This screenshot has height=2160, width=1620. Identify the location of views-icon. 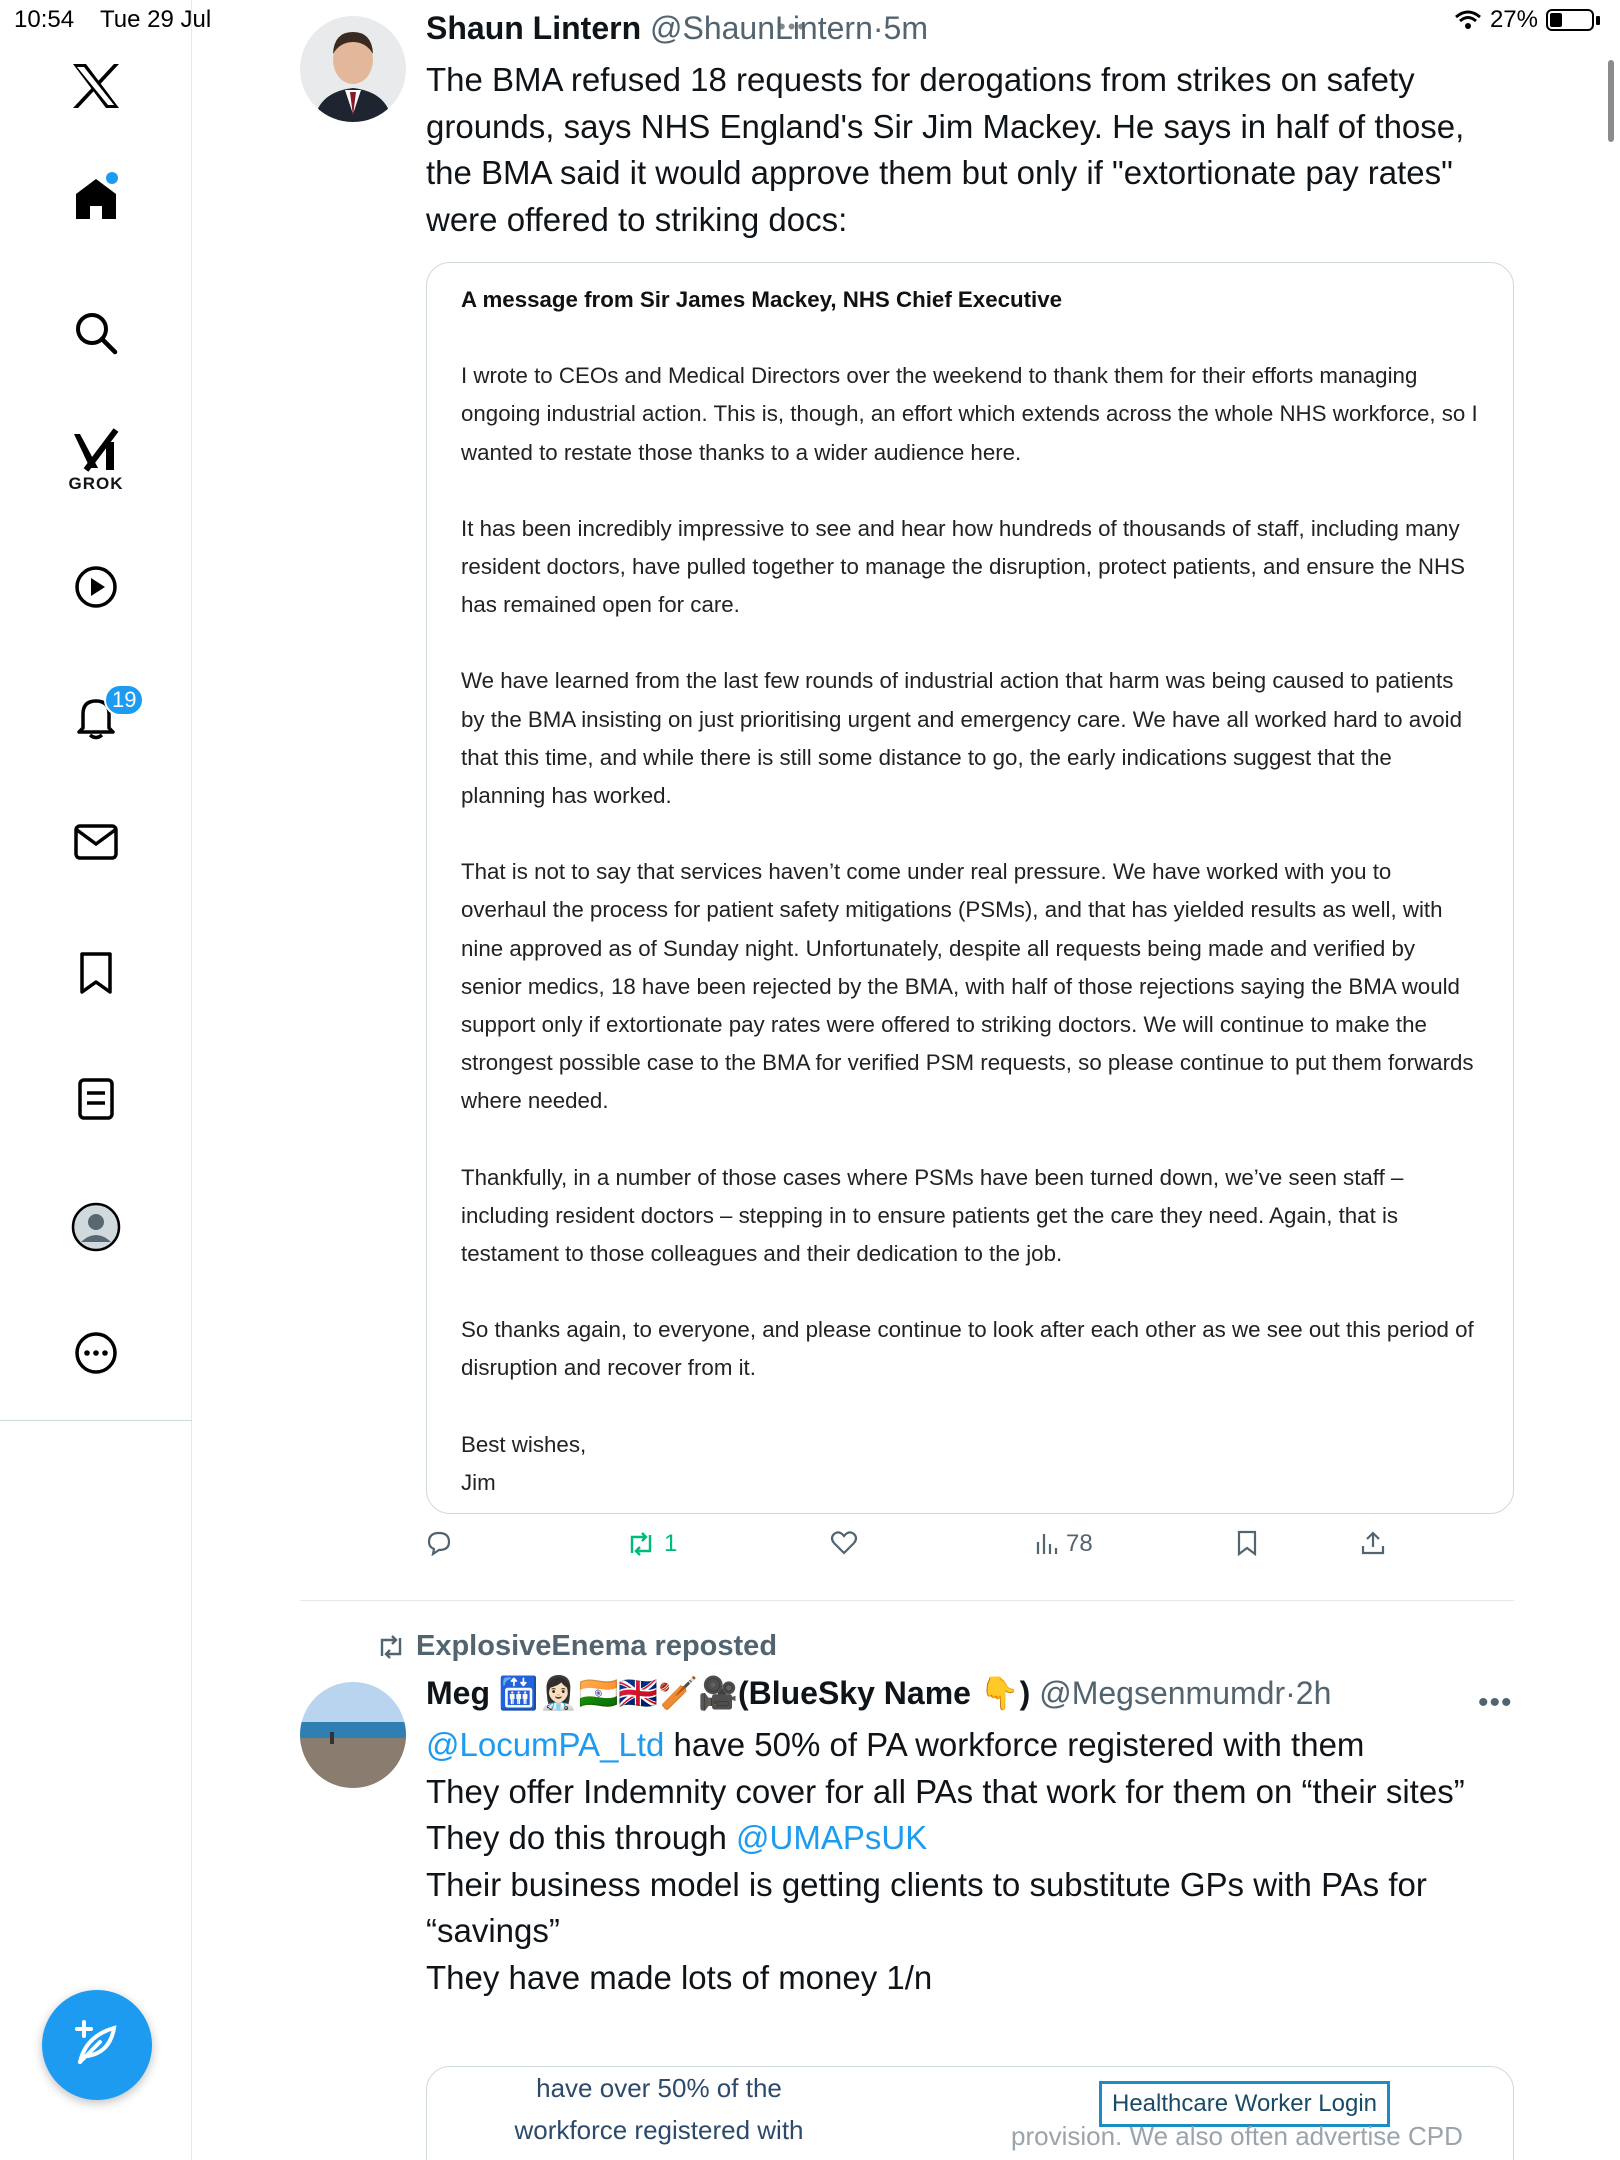
(1047, 1544).